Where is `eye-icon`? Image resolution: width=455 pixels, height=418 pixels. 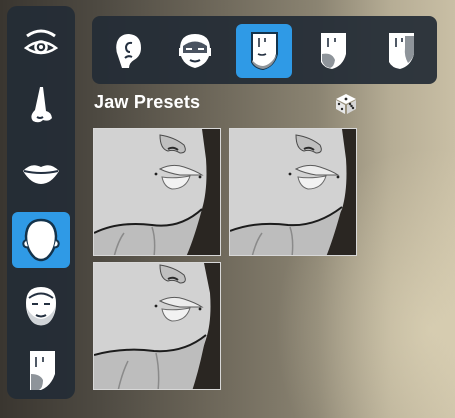
eye-icon is located at coordinates (41, 42).